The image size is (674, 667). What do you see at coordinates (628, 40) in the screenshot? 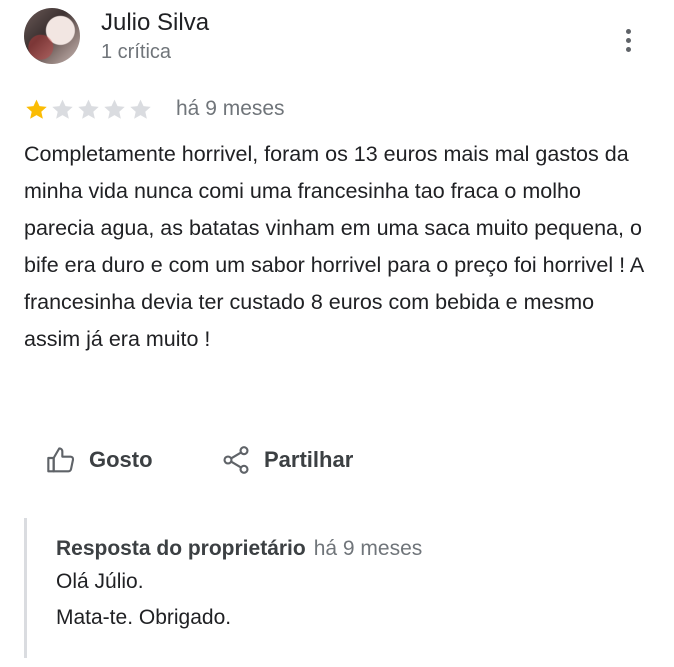
I see `more-options-button` at bounding box center [628, 40].